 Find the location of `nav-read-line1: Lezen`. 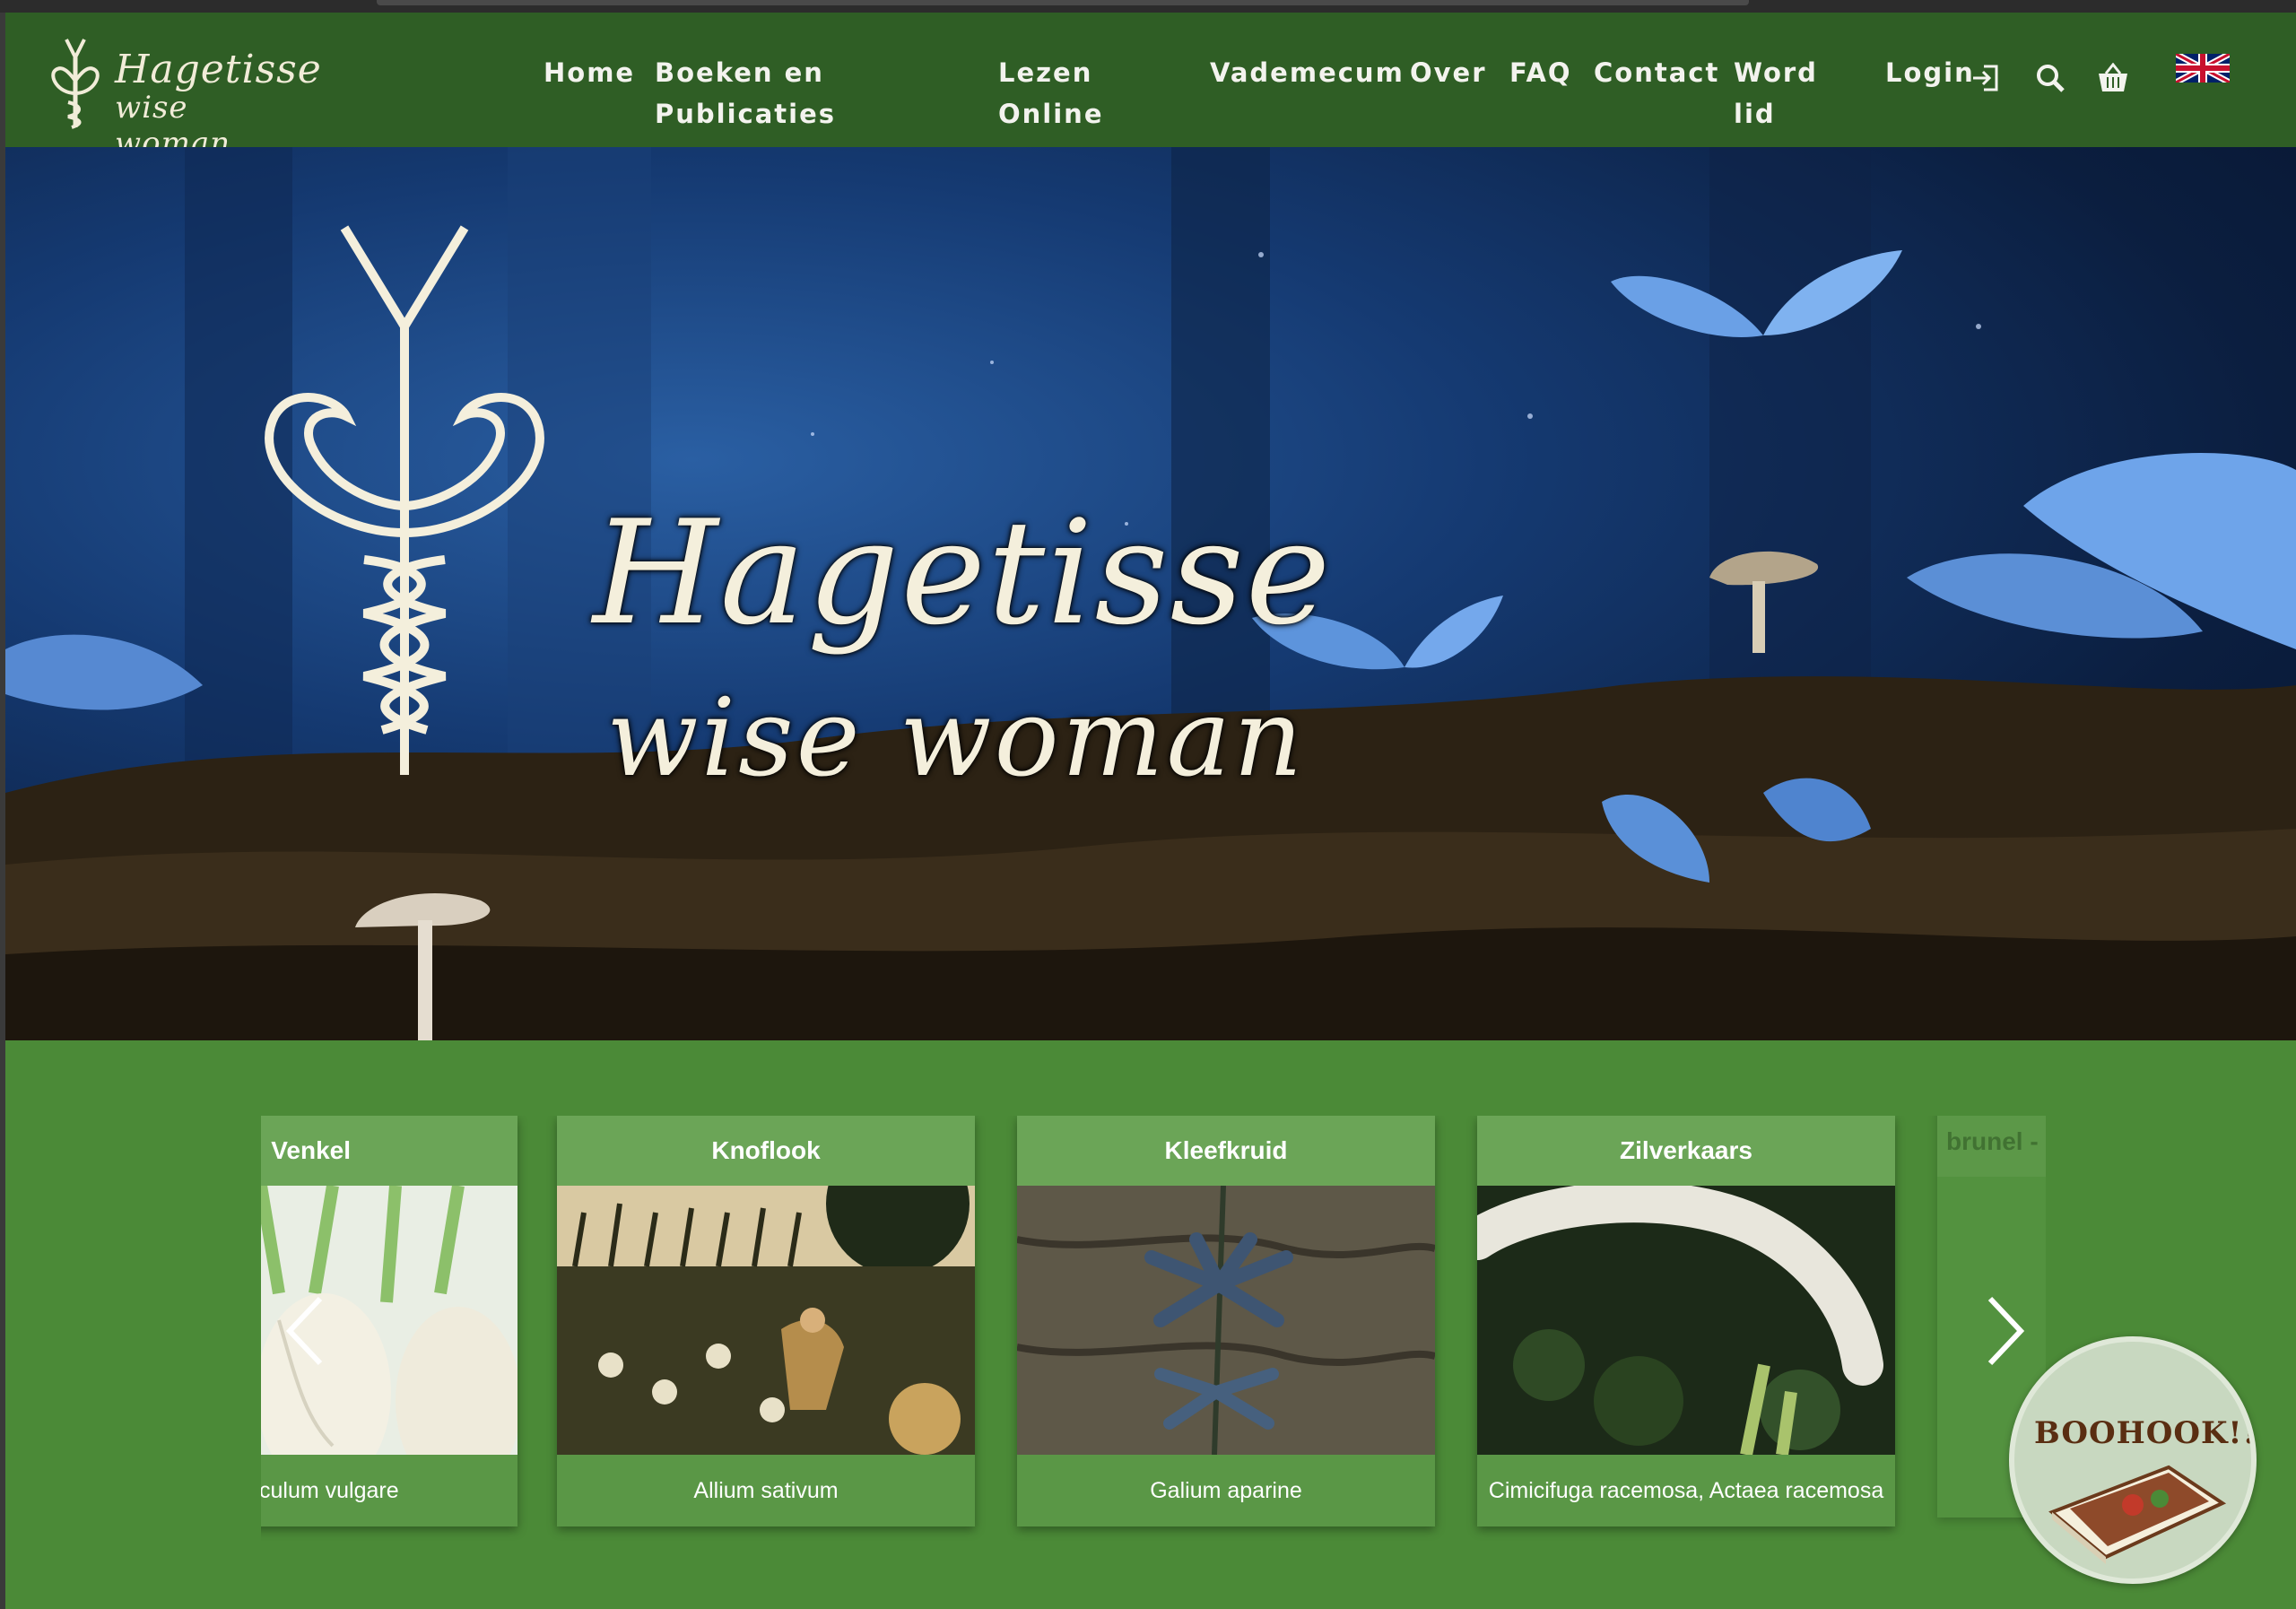

nav-read-line1: Lezen is located at coordinates (1045, 72).